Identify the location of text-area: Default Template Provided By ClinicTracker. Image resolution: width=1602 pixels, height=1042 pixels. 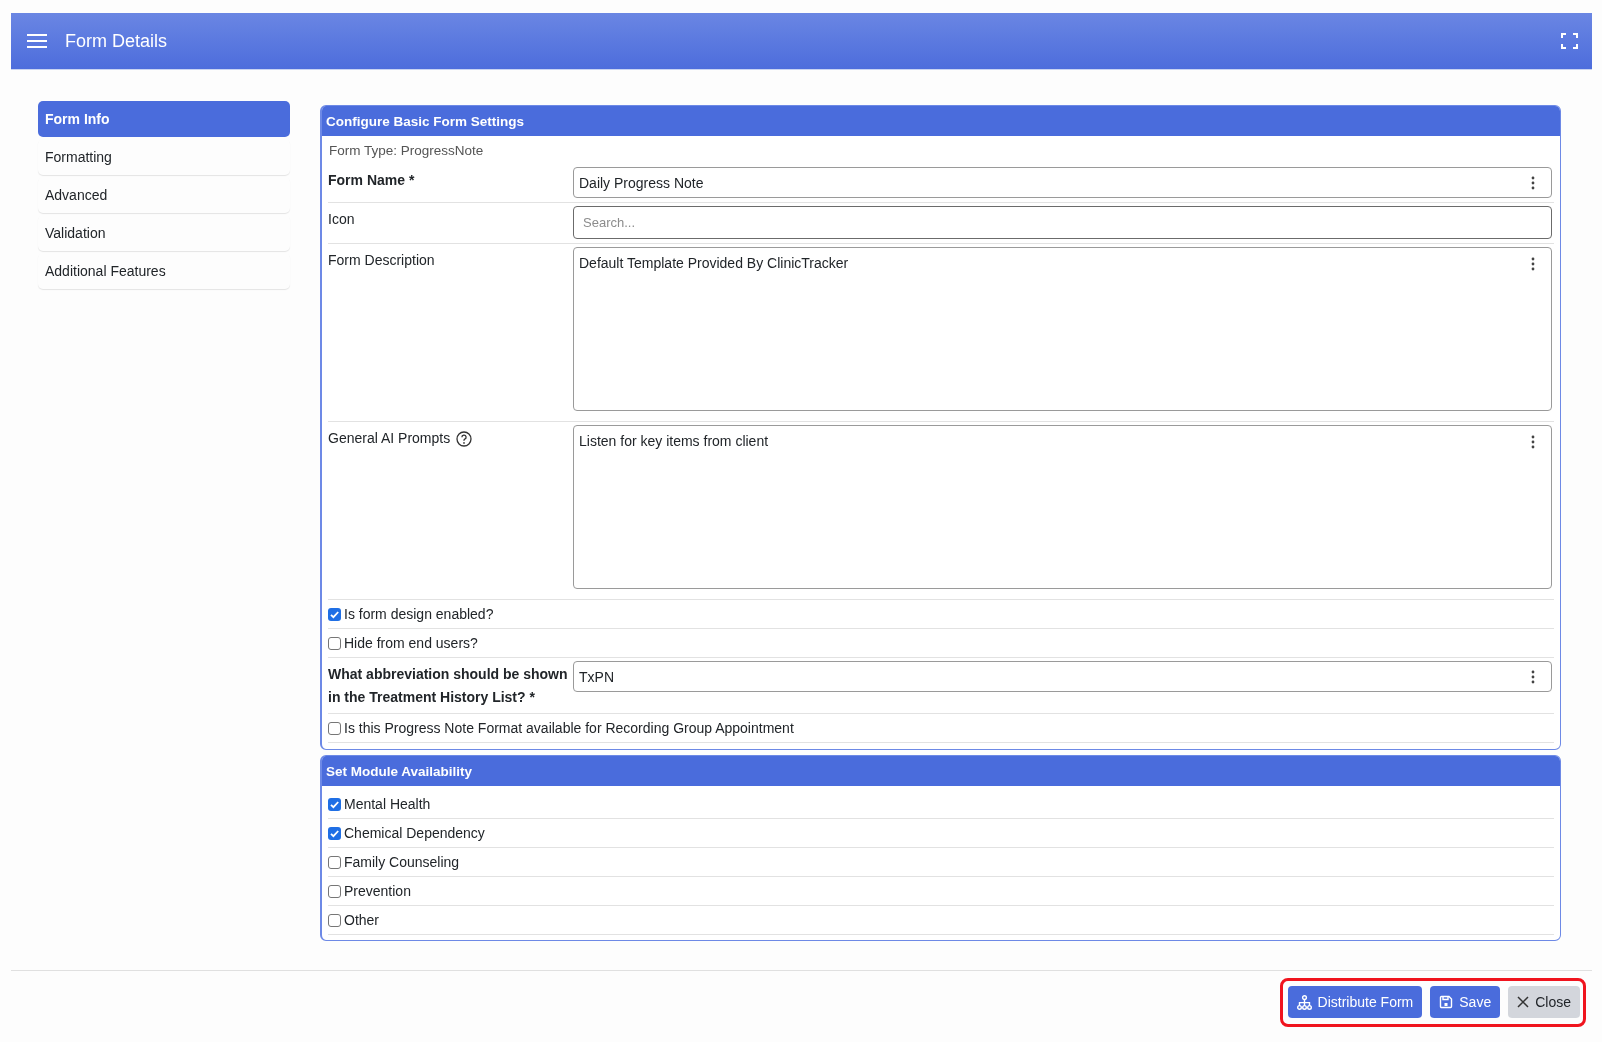
(1062, 329).